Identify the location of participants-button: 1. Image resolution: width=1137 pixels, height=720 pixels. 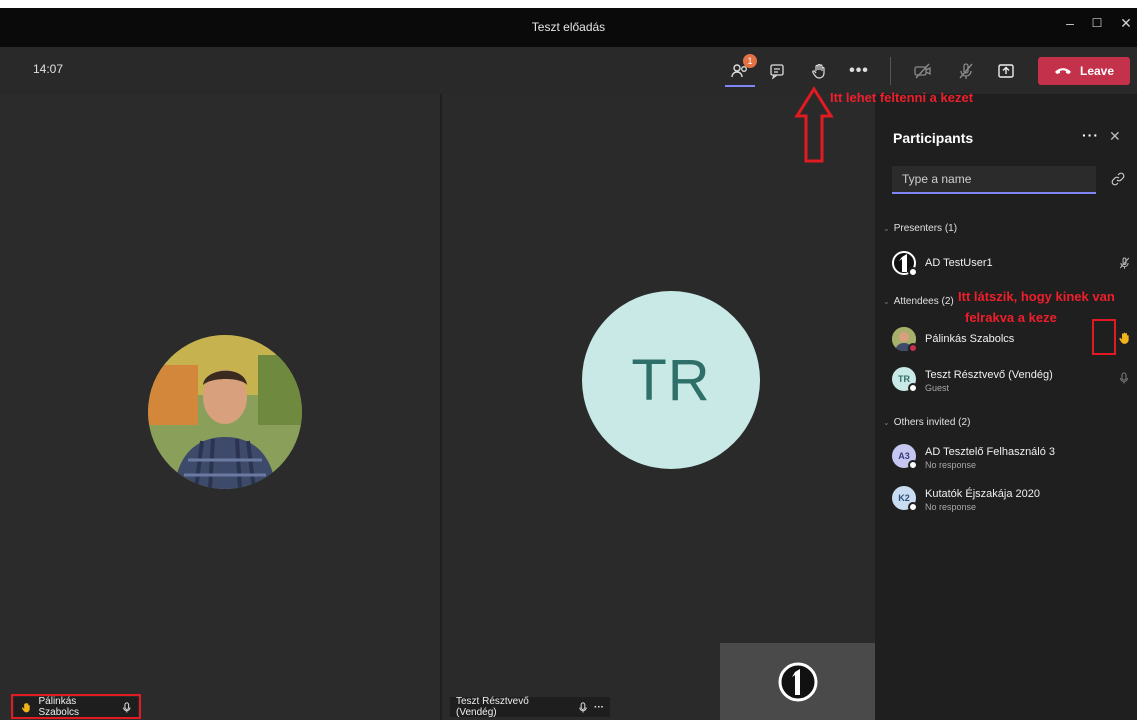
(741, 70).